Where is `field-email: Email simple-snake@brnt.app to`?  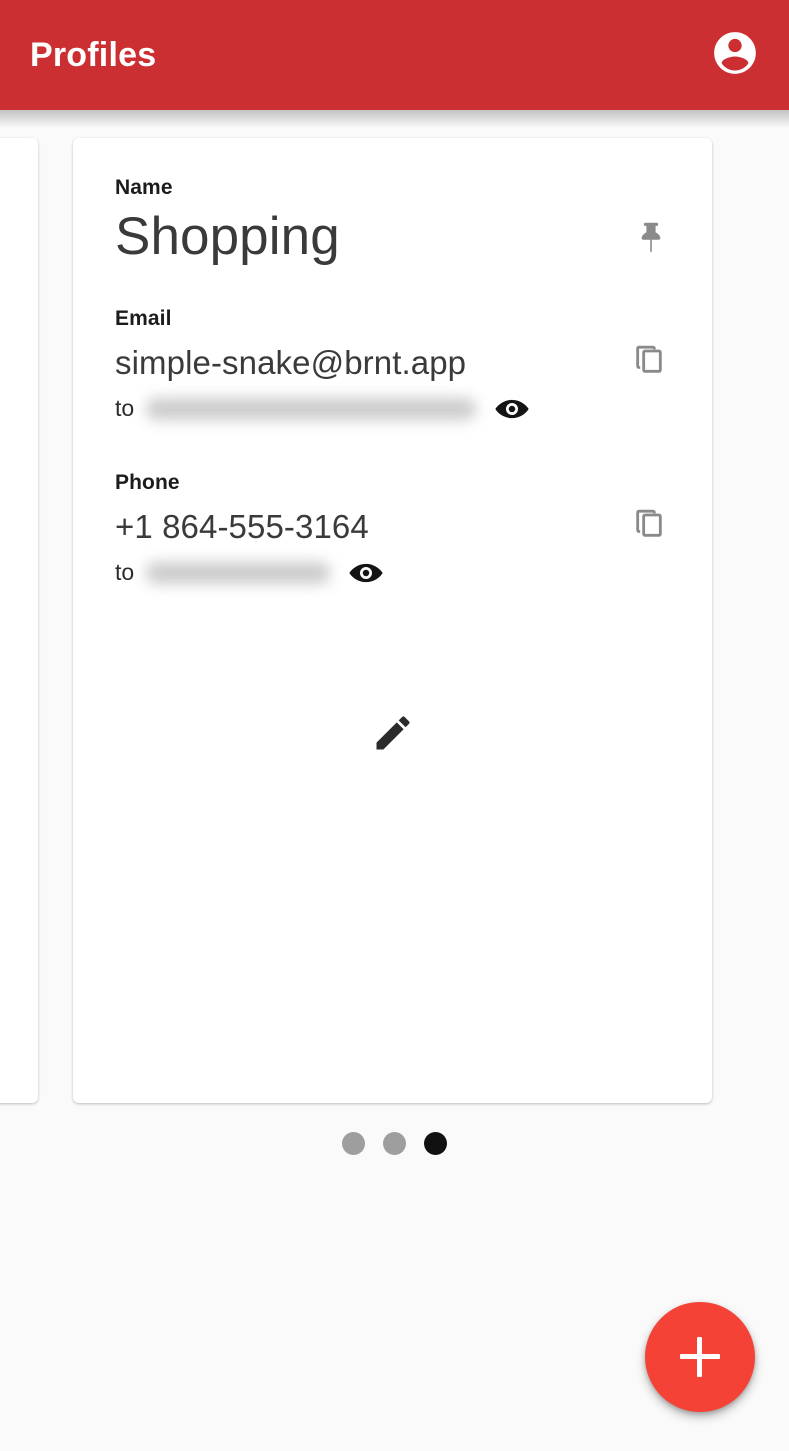
field-email: Email simple-snake@brnt.app to is located at coordinates (392, 368).